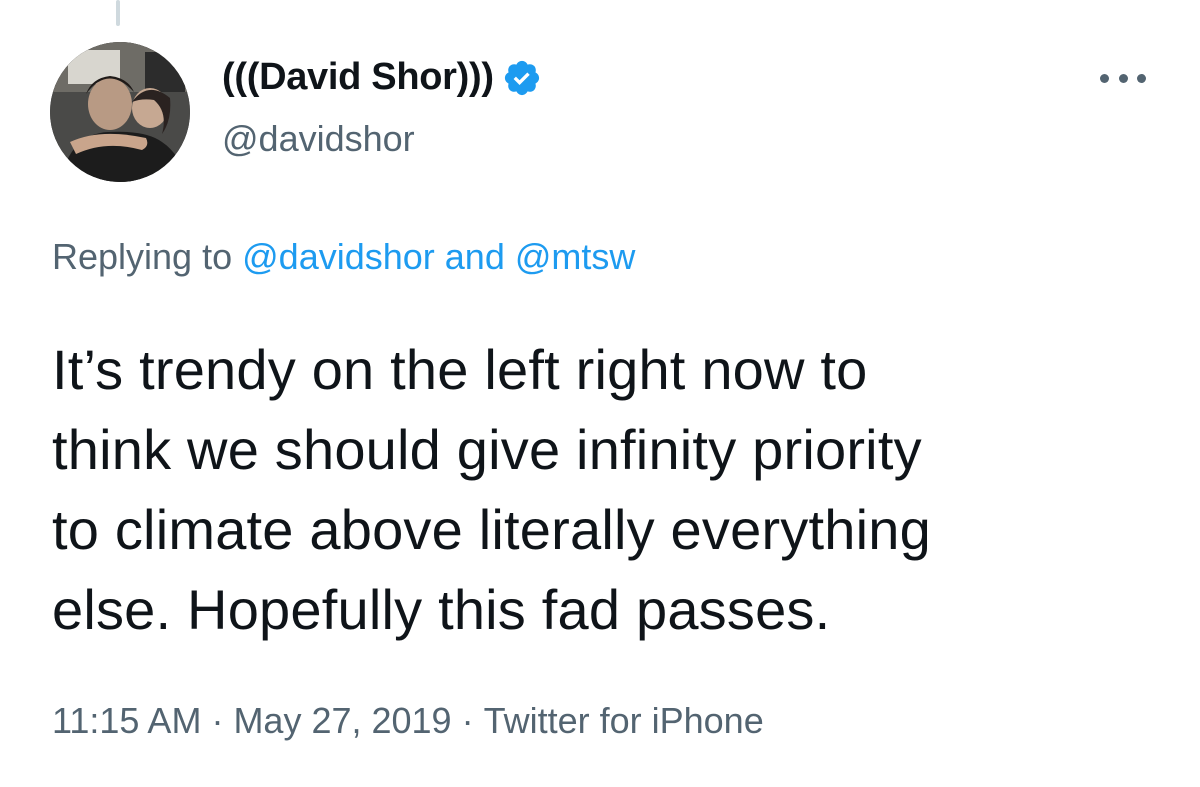 The height and width of the screenshot is (787, 1200). I want to click on more-options-icon, so click(1123, 78).